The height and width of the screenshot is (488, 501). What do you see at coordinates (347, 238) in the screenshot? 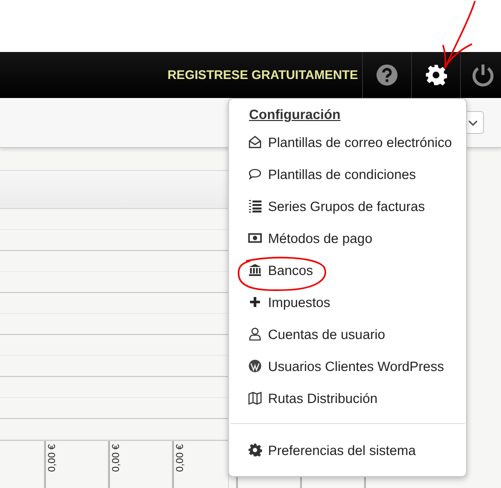
I see `menu-item: Métodos de pago` at bounding box center [347, 238].